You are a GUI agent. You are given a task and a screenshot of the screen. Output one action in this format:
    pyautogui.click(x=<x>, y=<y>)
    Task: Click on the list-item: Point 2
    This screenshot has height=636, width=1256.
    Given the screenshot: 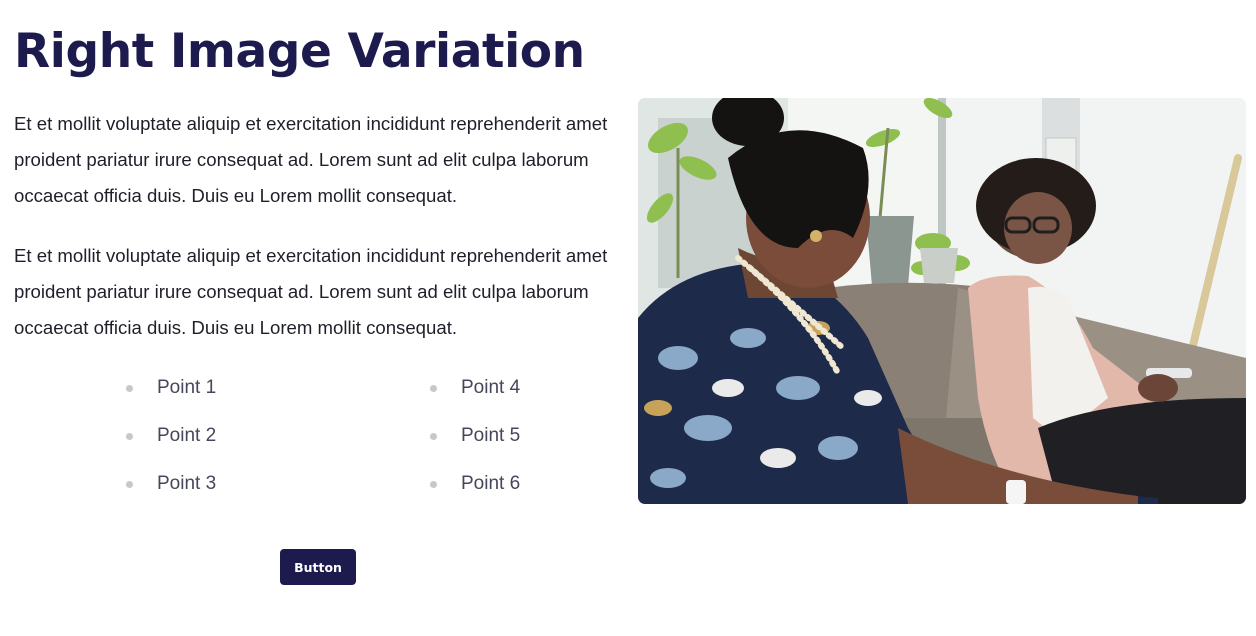 What is the action you would take?
    pyautogui.click(x=278, y=436)
    